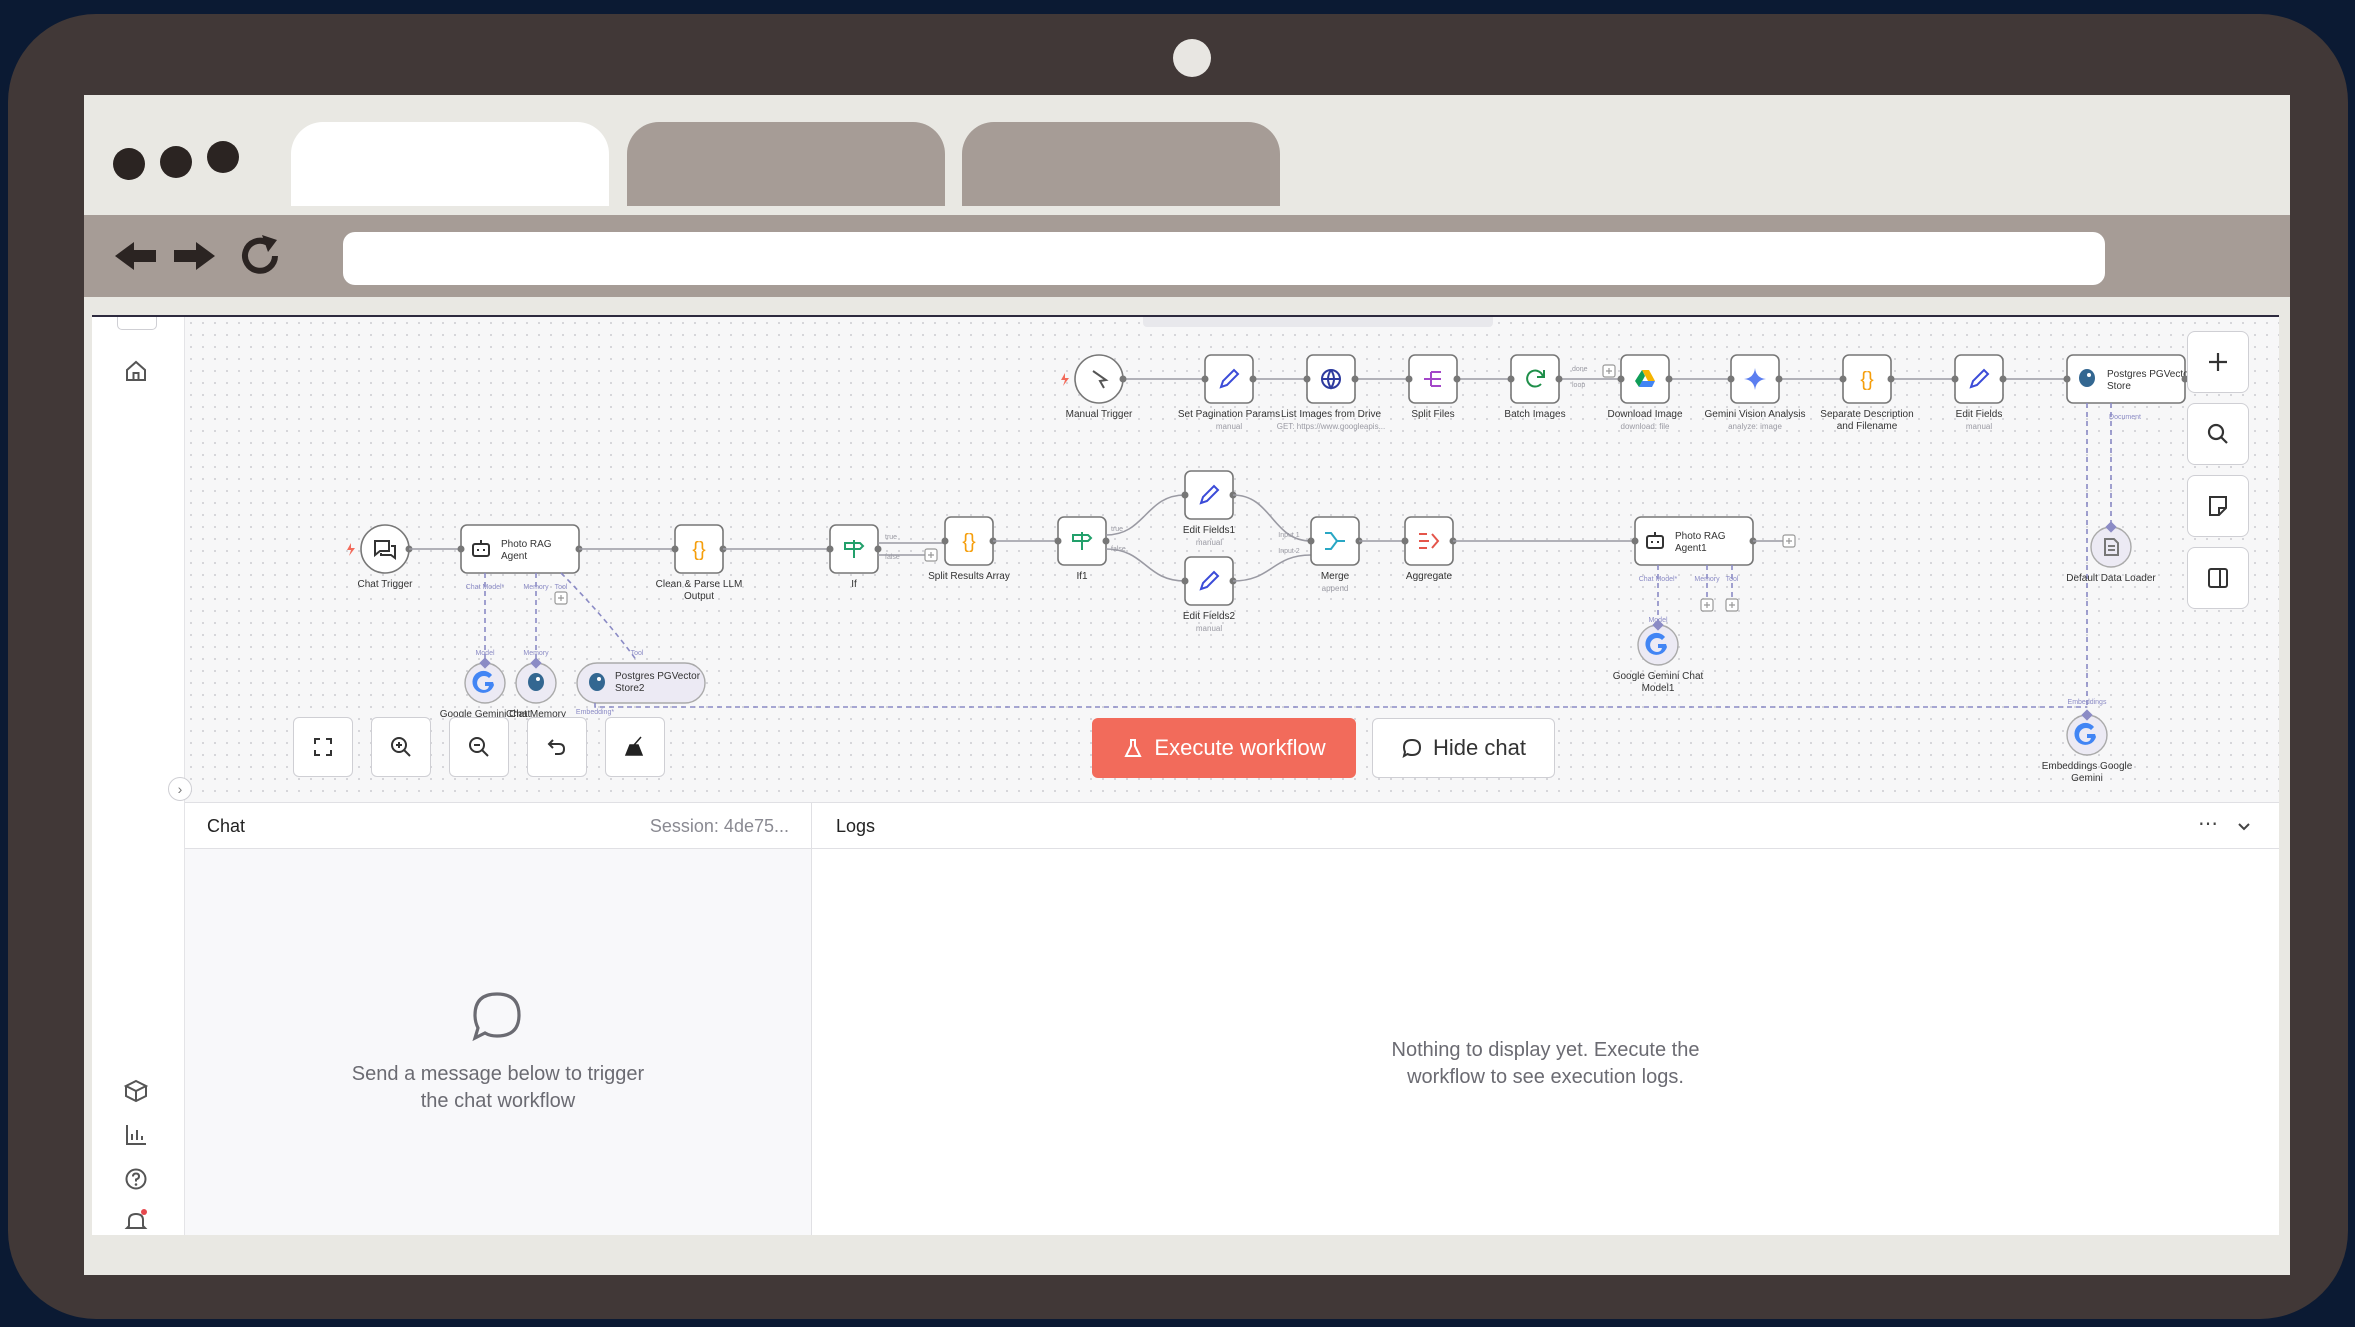 The width and height of the screenshot is (2355, 1327). I want to click on address-bar, so click(1224, 258).